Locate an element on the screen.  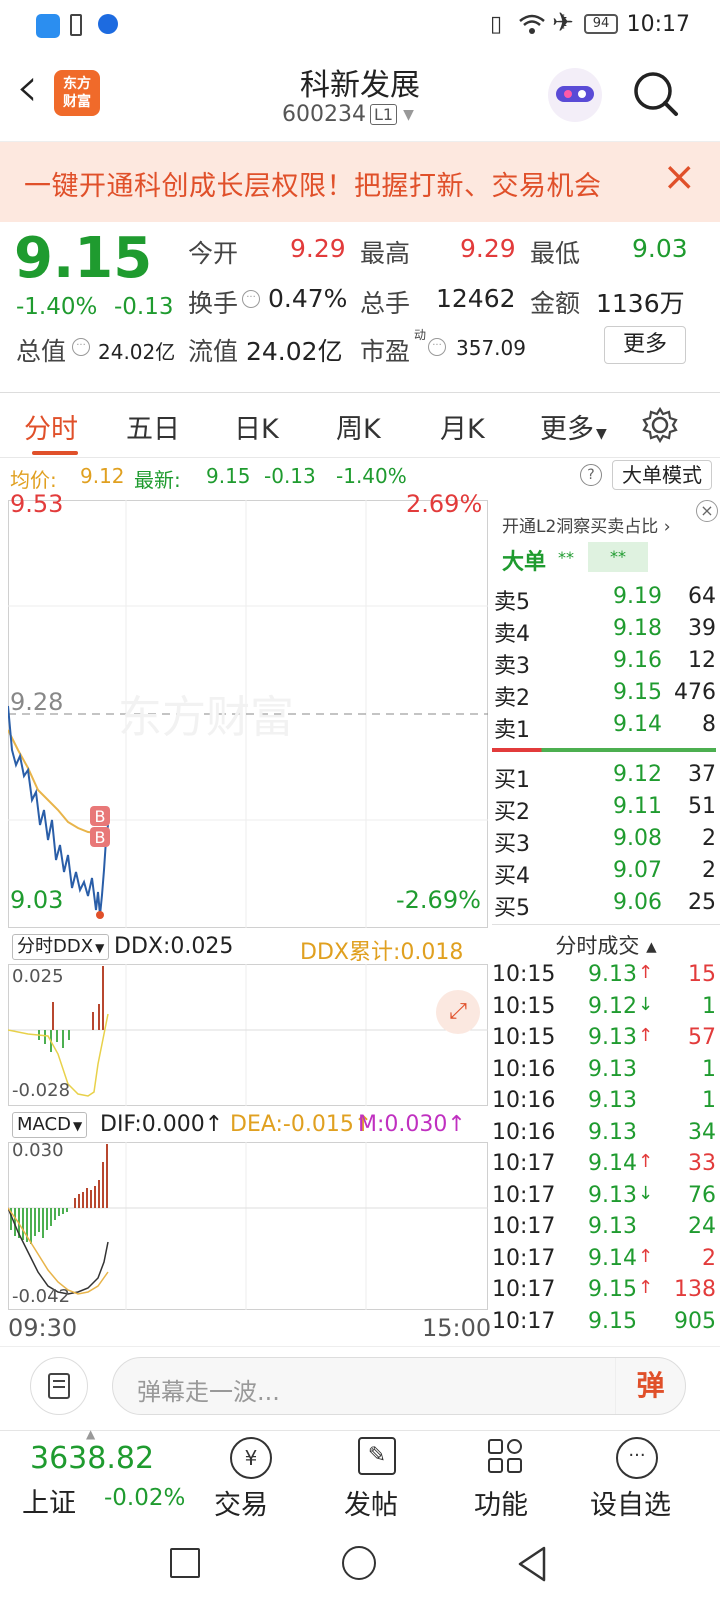
ddx-header: 分时DDX ▼ DDX:0.025 DDX累计:0.018 is located at coordinates (248, 946).